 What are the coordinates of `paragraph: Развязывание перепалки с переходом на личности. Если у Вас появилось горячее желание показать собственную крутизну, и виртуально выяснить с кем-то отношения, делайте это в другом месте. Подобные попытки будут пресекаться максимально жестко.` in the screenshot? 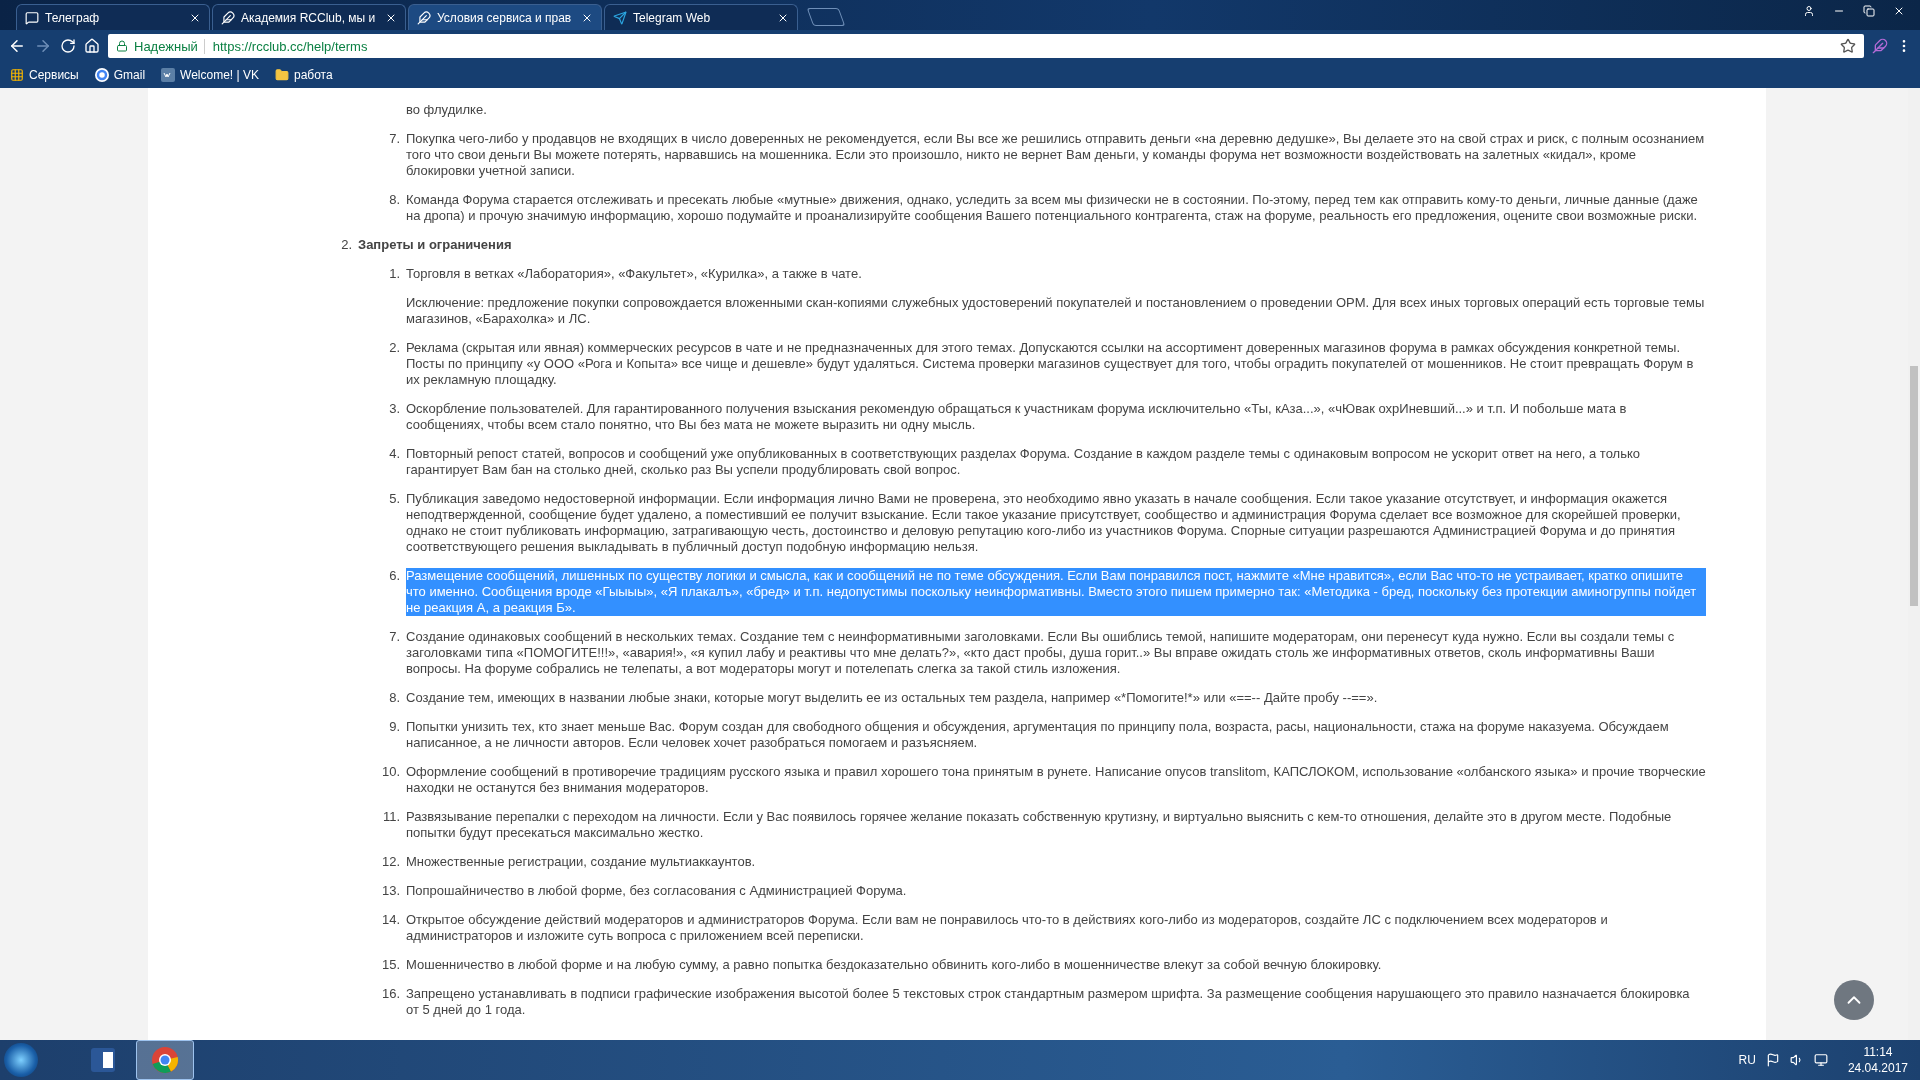 It's located at (1039, 825).